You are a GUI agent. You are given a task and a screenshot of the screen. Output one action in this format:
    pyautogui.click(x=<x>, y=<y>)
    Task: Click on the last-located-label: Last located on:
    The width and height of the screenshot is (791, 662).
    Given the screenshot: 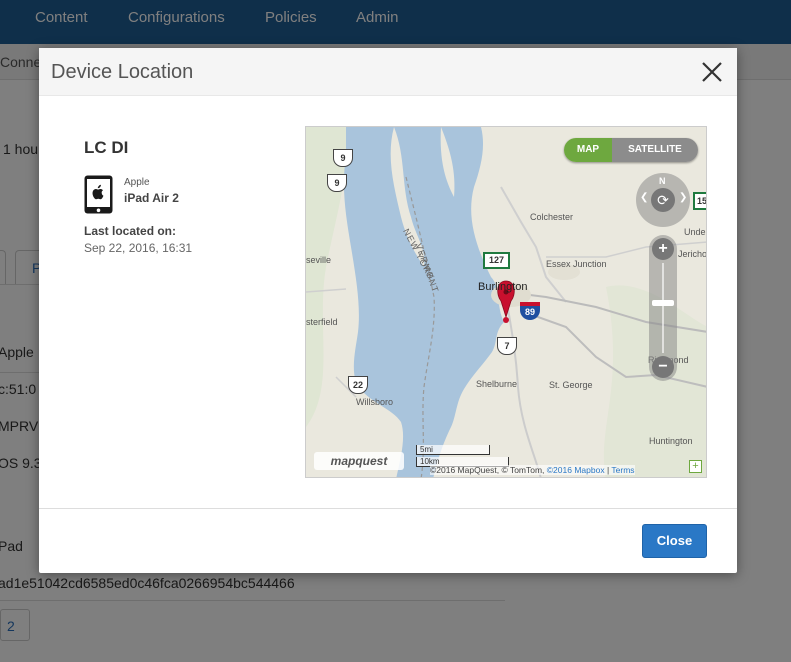 What is the action you would take?
    pyautogui.click(x=130, y=231)
    